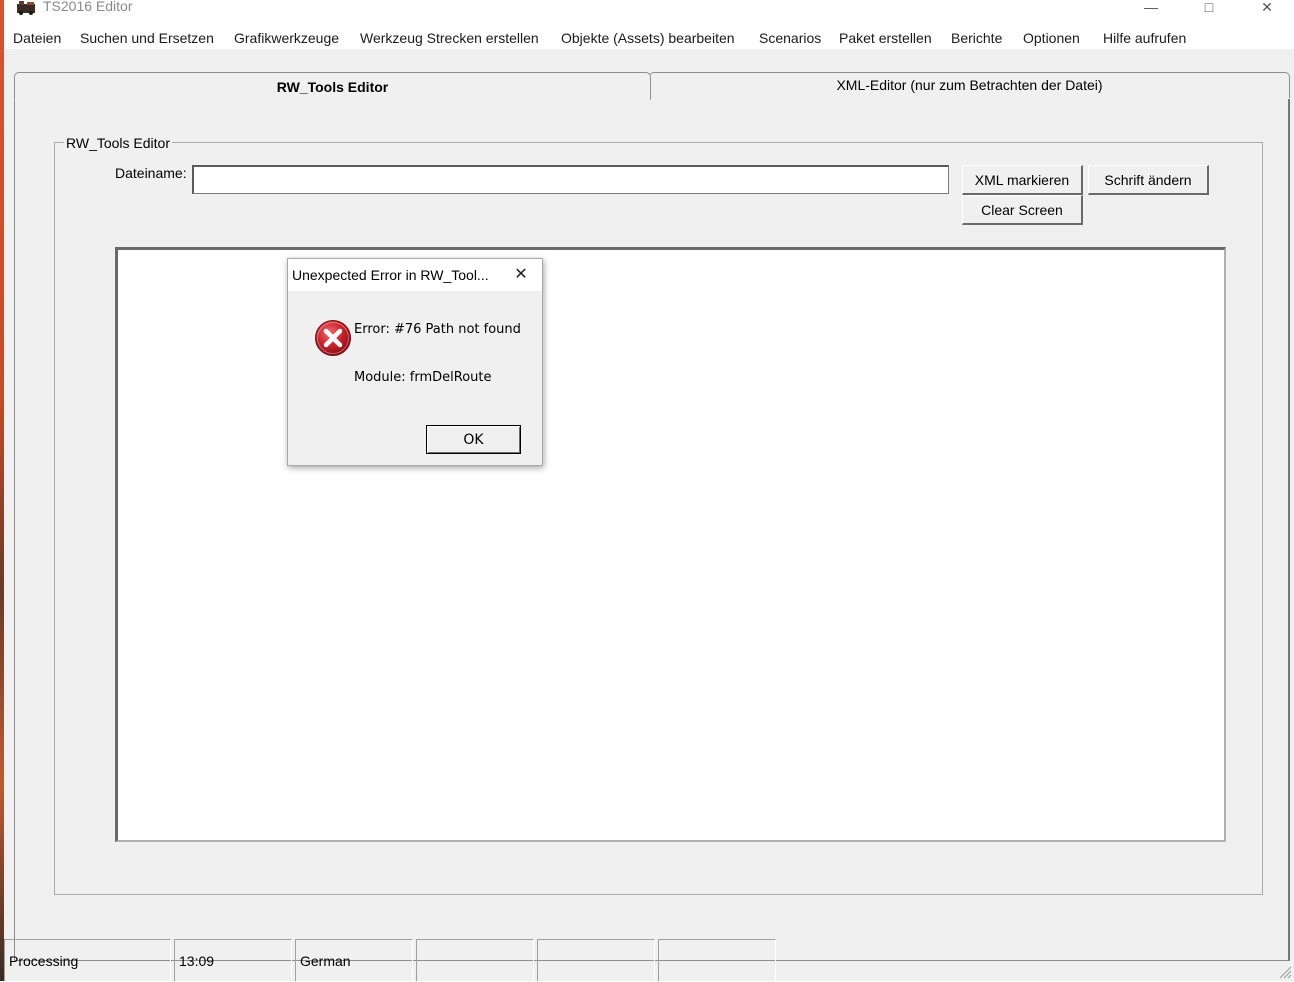  Describe the element at coordinates (1209, 8) in the screenshot. I see `maximize-icon: □` at that location.